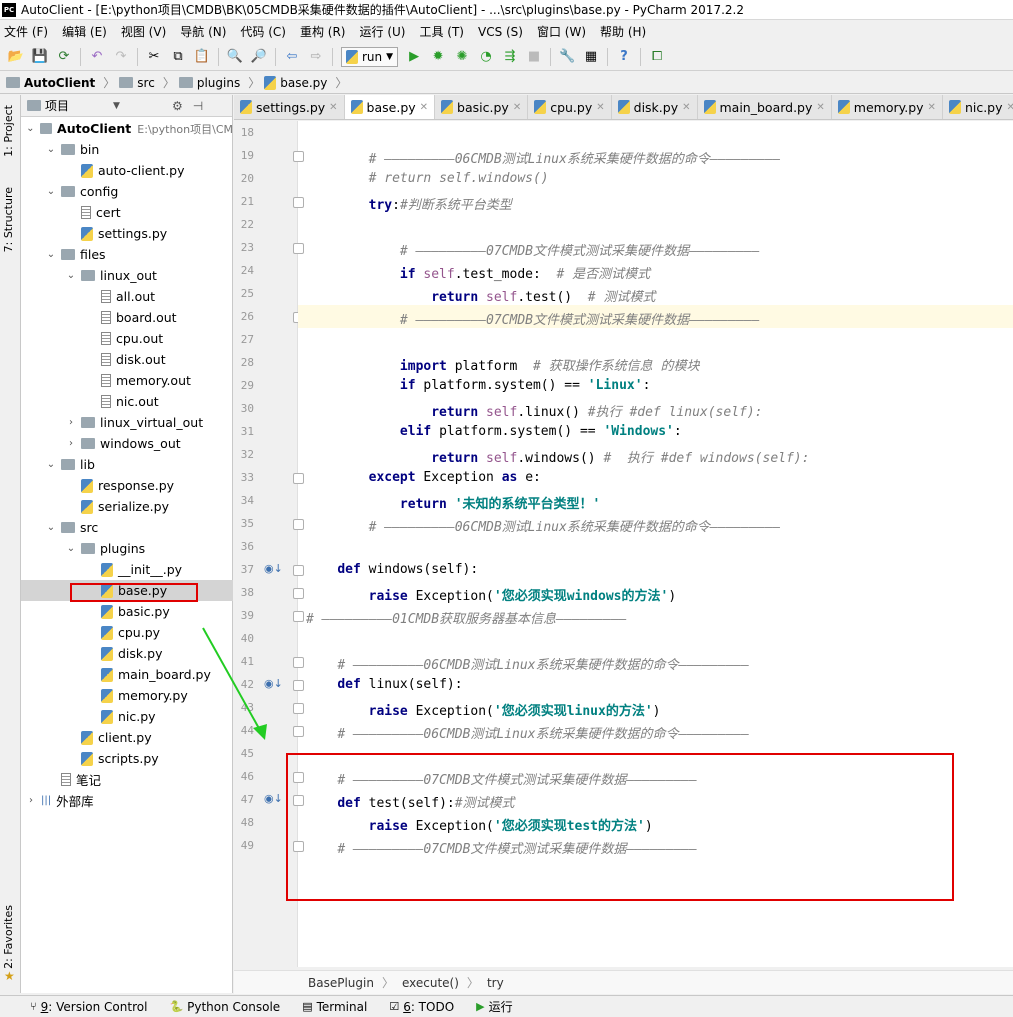 This screenshot has height=1017, width=1013. I want to click on tree-item: › linux_virtual_out, so click(127, 422).